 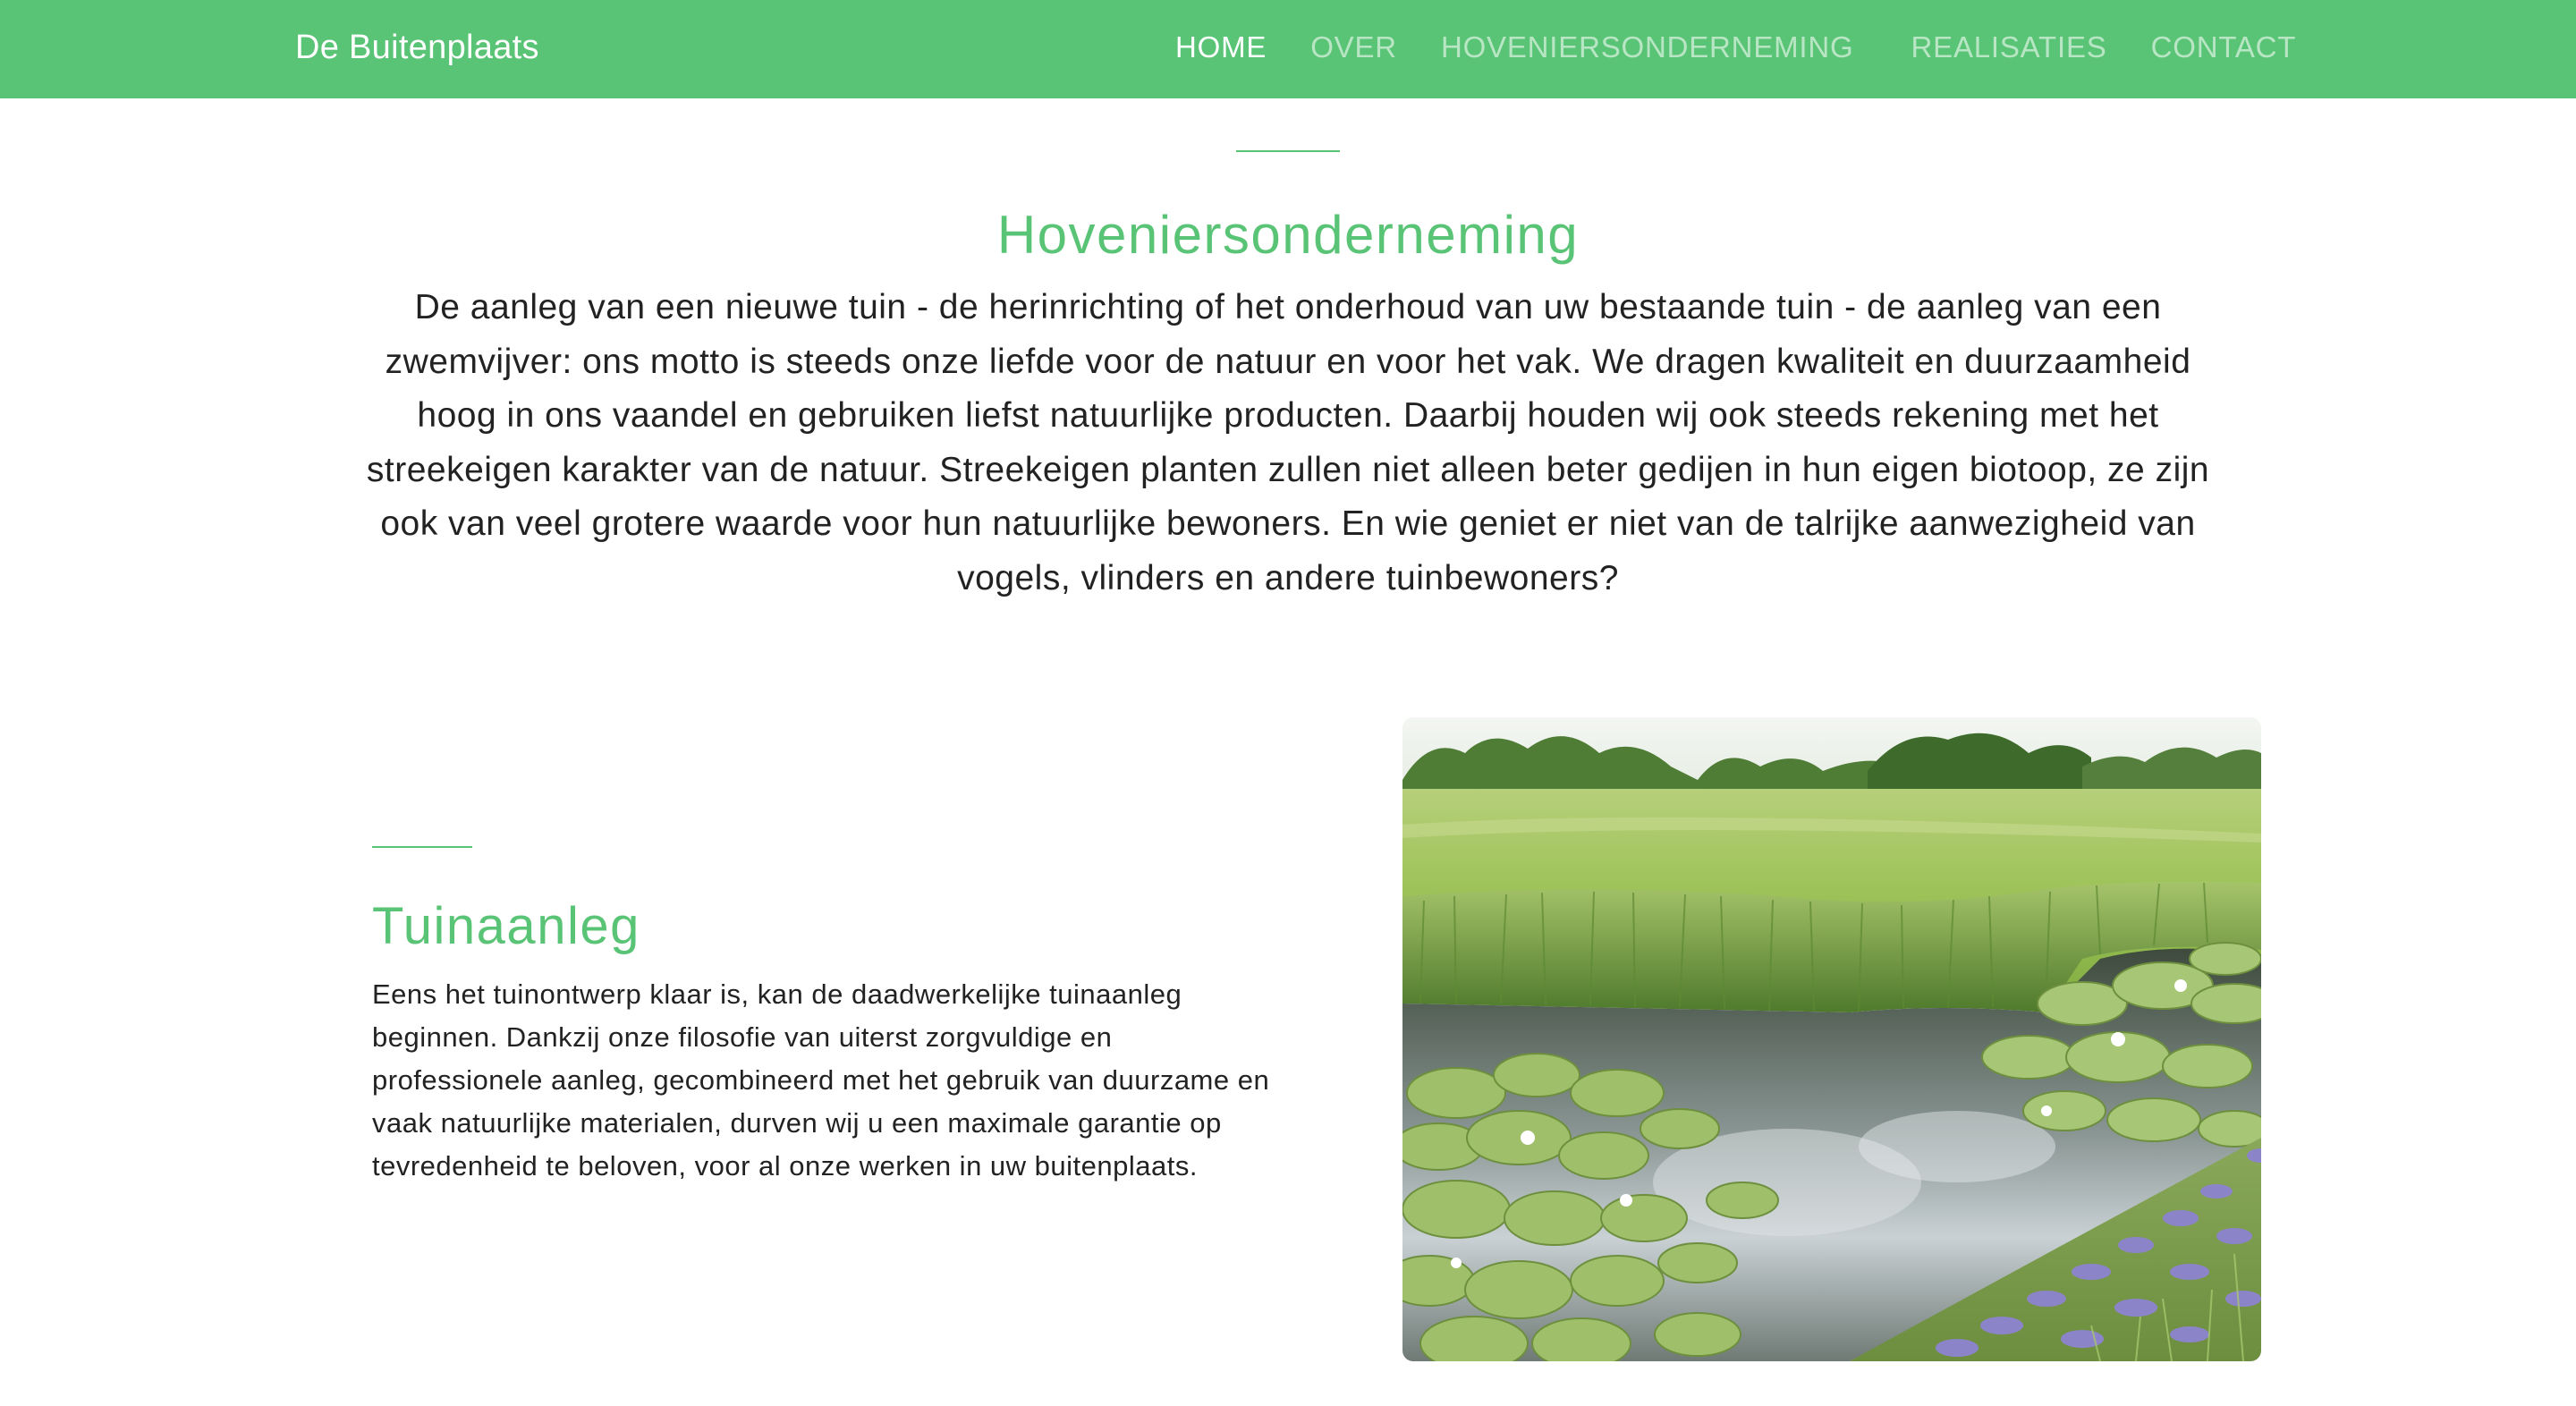 I want to click on nav-link-home: HOME, so click(x=1221, y=48).